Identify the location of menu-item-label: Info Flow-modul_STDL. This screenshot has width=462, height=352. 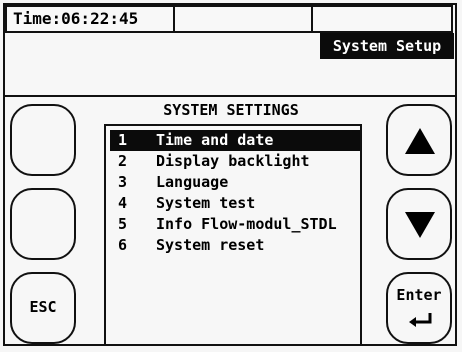
(246, 224).